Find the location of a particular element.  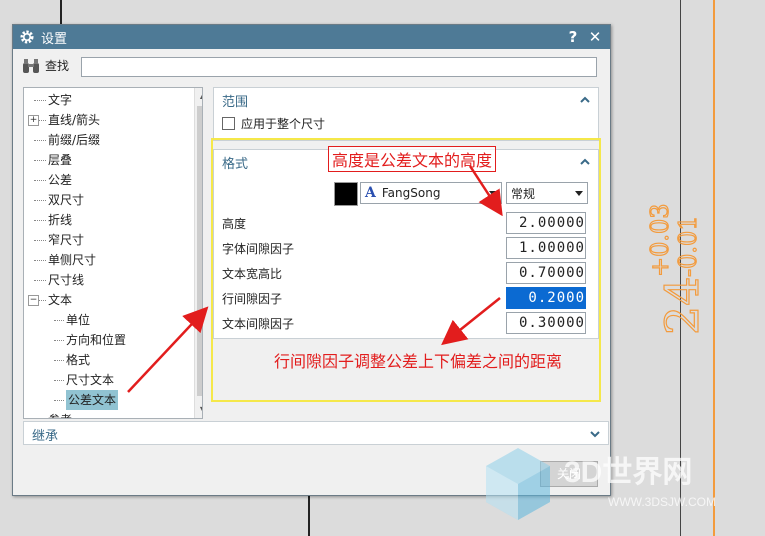

tree-item-label: 层叠 is located at coordinates (60, 160).